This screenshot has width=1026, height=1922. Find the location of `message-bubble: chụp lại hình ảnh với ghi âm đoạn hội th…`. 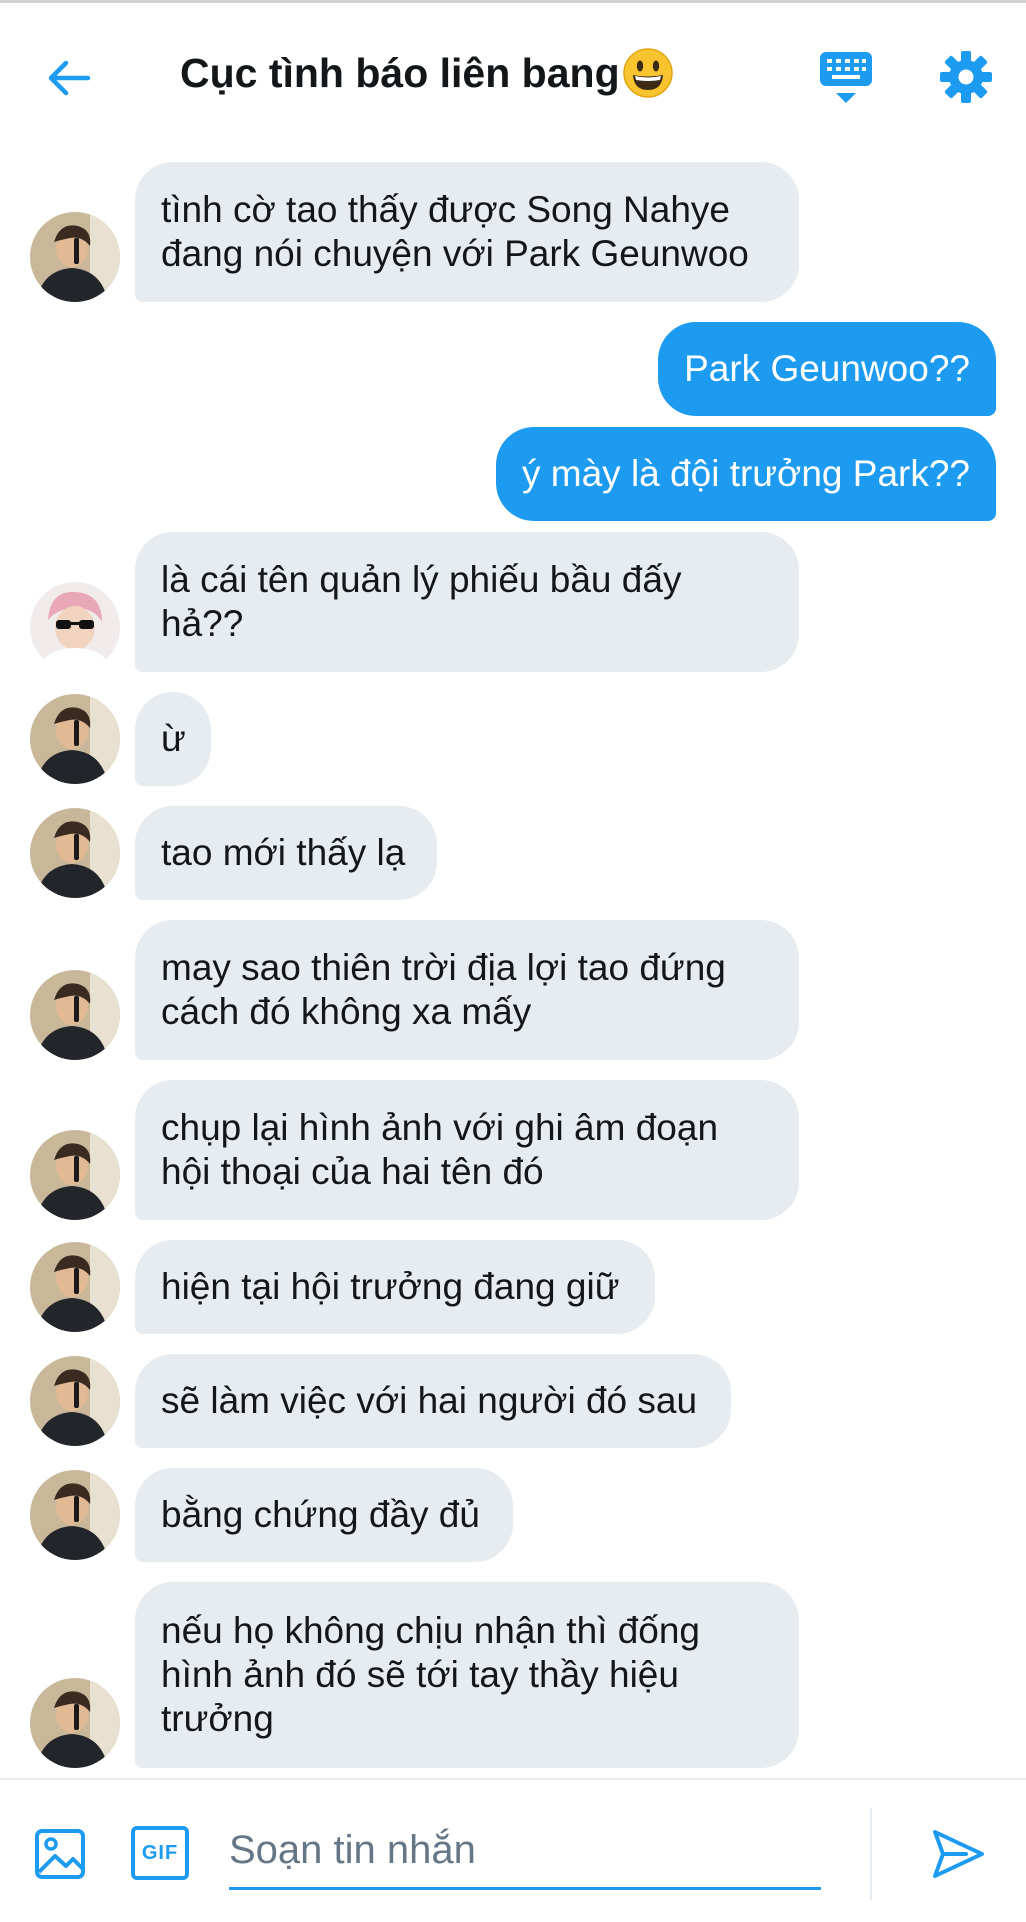

message-bubble: chụp lại hình ảnh với ghi âm đoạn hội th… is located at coordinates (467, 1150).